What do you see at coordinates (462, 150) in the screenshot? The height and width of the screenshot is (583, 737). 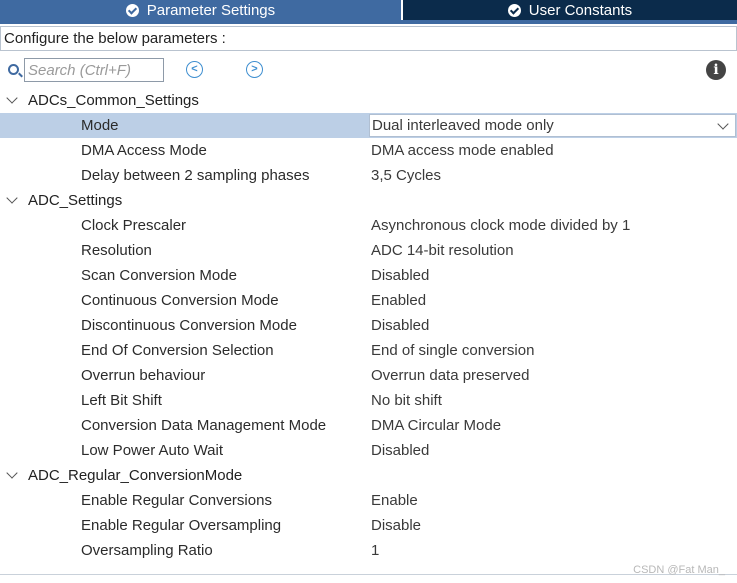 I see `param-value: DMA access mode enabled` at bounding box center [462, 150].